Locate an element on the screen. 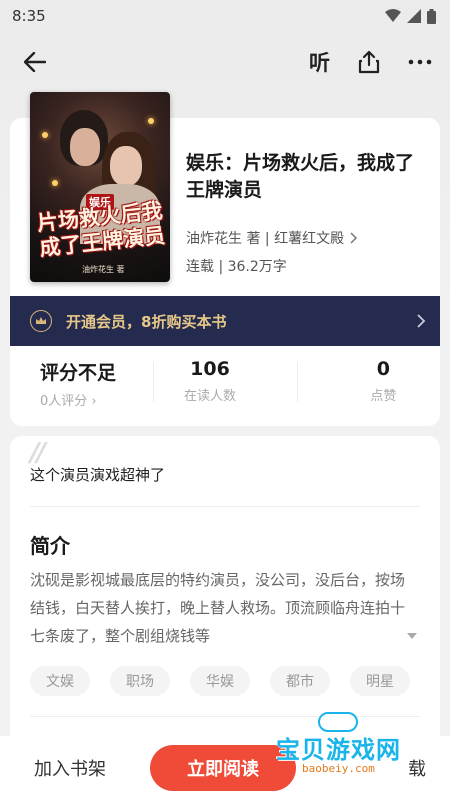 The height and width of the screenshot is (800, 450). chevron-down-icon is located at coordinates (412, 636).